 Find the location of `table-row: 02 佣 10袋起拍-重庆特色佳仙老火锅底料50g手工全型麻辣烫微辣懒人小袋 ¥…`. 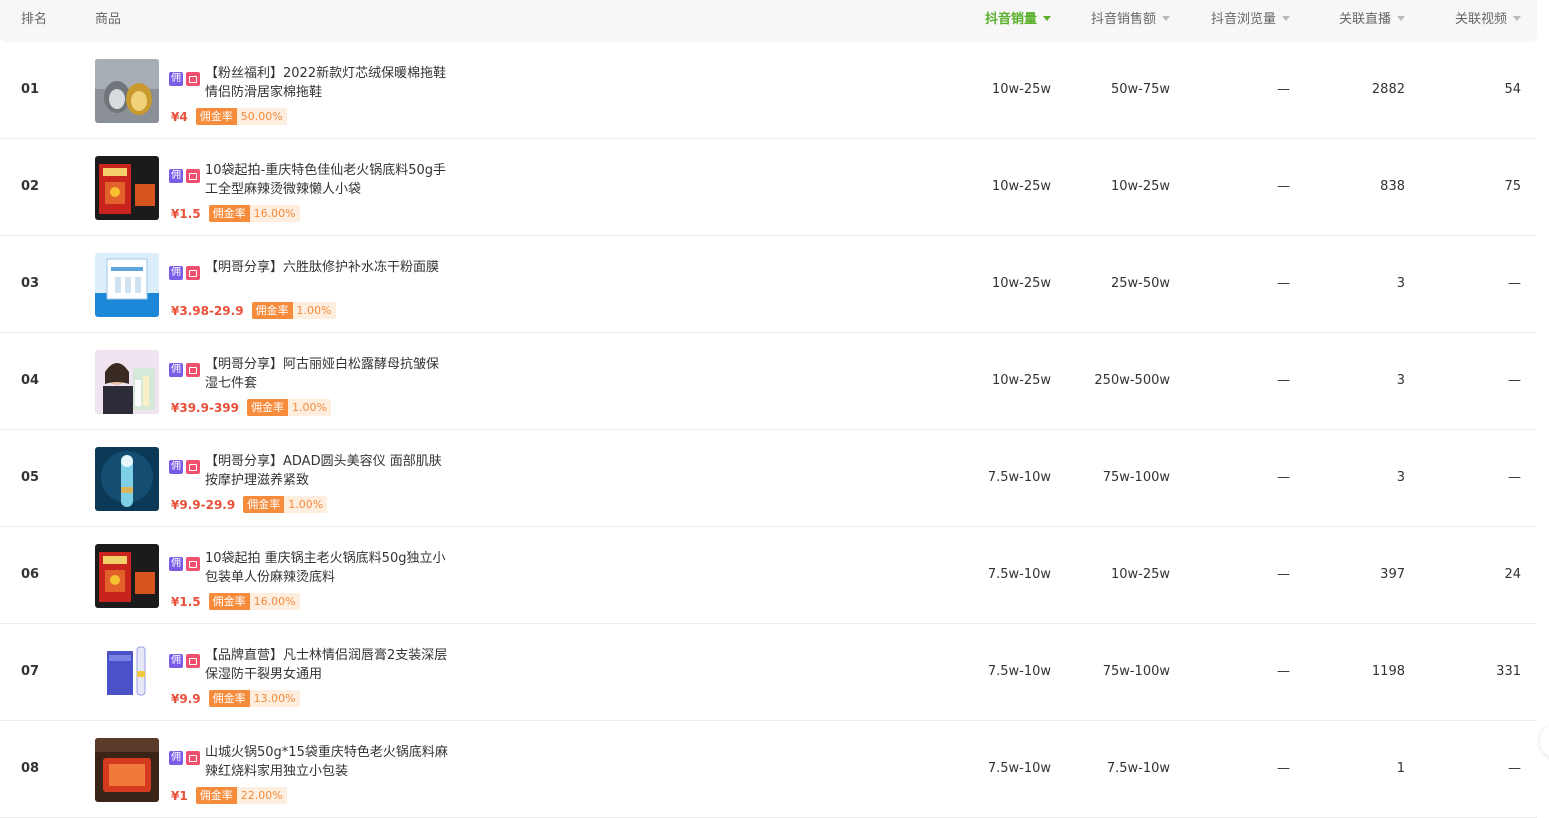

table-row: 02 佣 10袋起拍-重庆特色佳仙老火锅底料50g手工全型麻辣烫微辣懒人小袋 ¥… is located at coordinates (768, 187).